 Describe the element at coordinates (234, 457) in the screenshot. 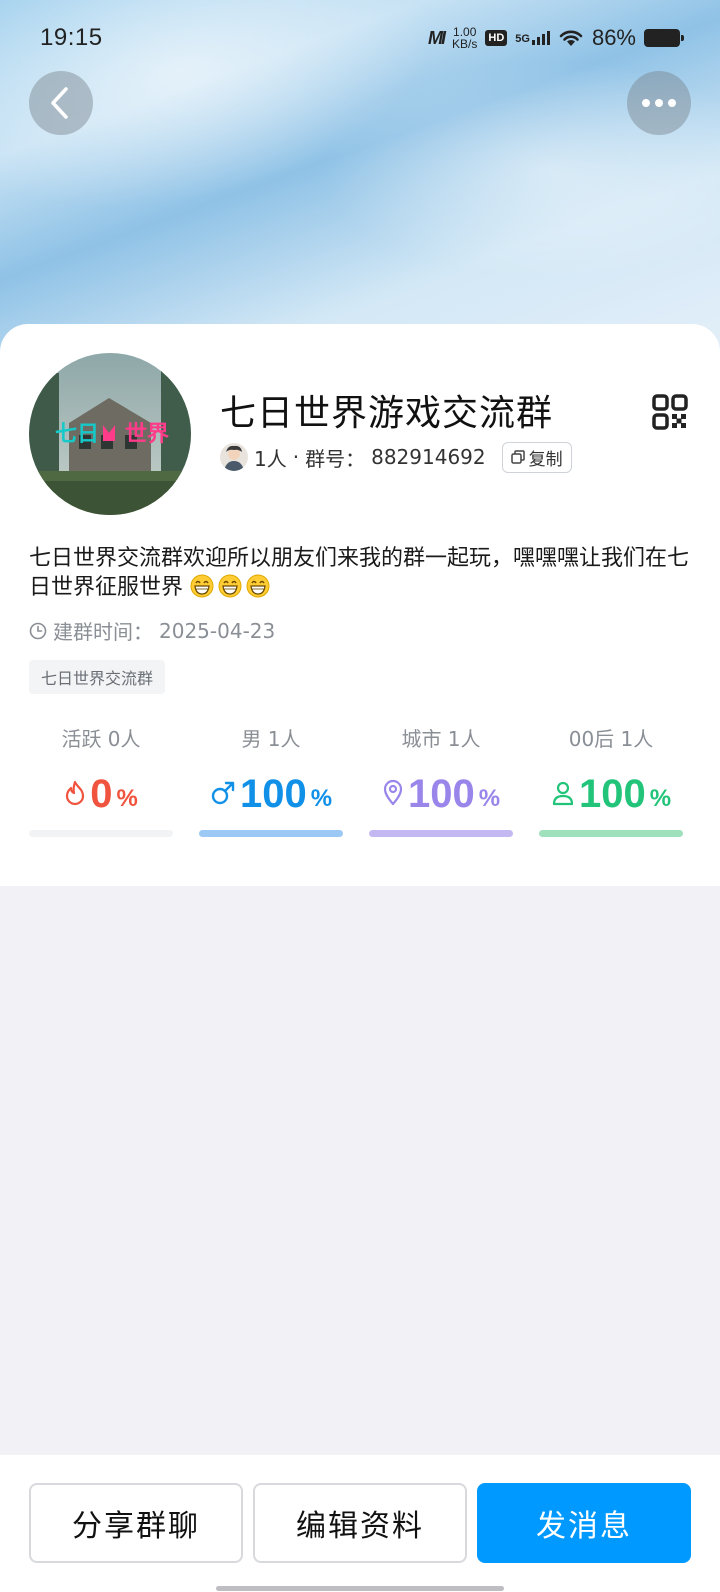

I see `member-avatar` at that location.